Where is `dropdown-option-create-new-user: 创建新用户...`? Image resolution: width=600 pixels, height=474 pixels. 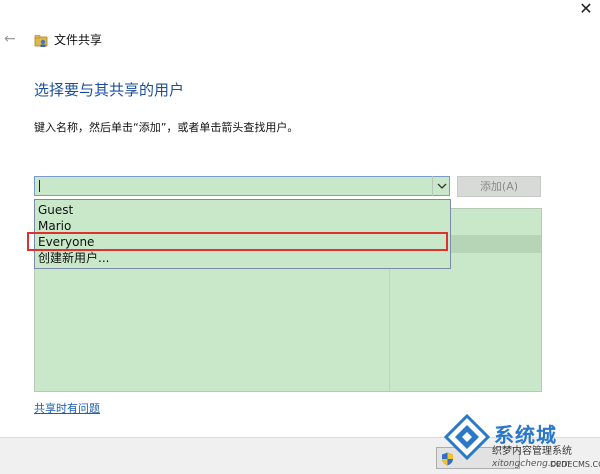 dropdown-option-create-new-user: 创建新用户... is located at coordinates (73, 258).